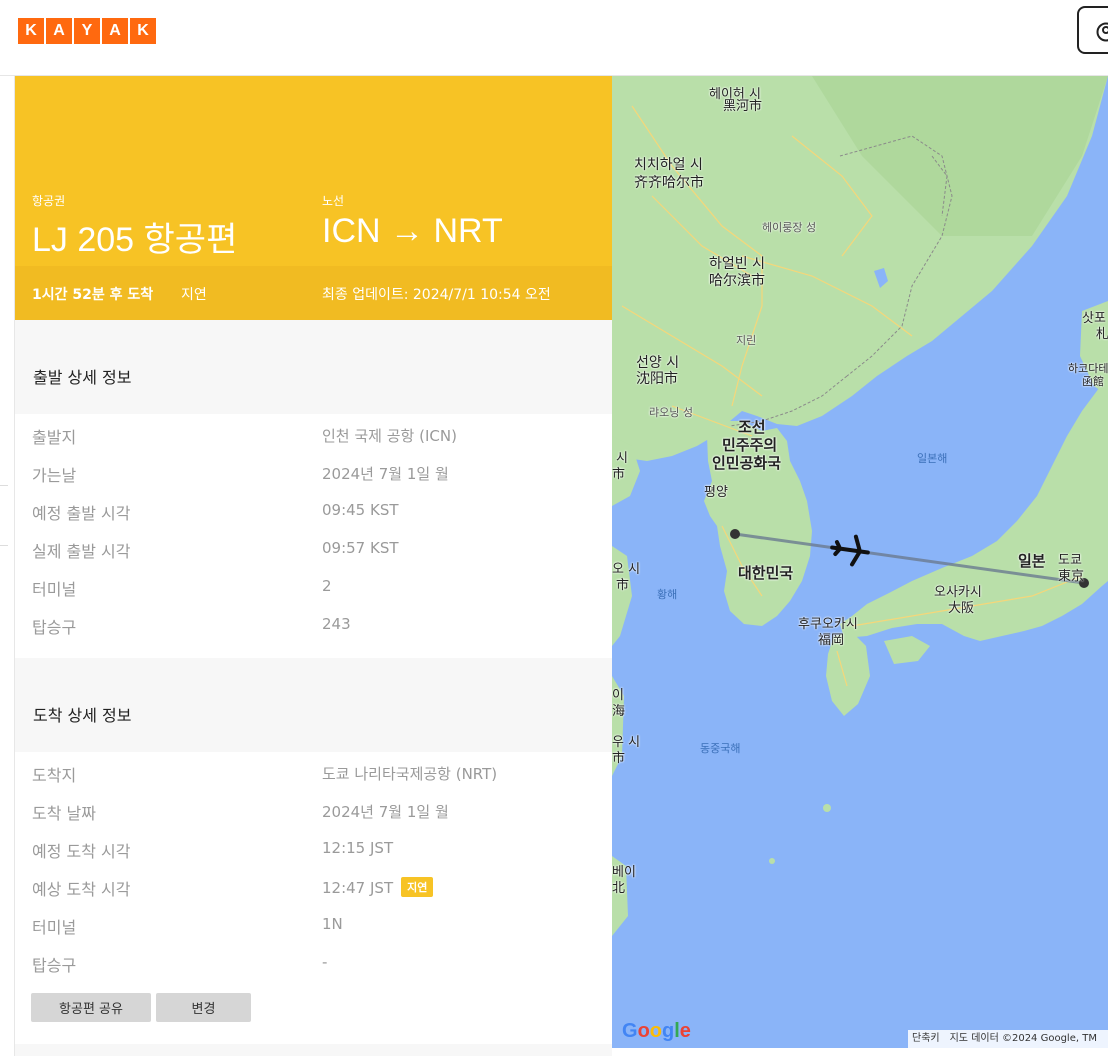 The width and height of the screenshot is (1108, 1056). What do you see at coordinates (624, 872) in the screenshot?
I see `map-label: 베이` at bounding box center [624, 872].